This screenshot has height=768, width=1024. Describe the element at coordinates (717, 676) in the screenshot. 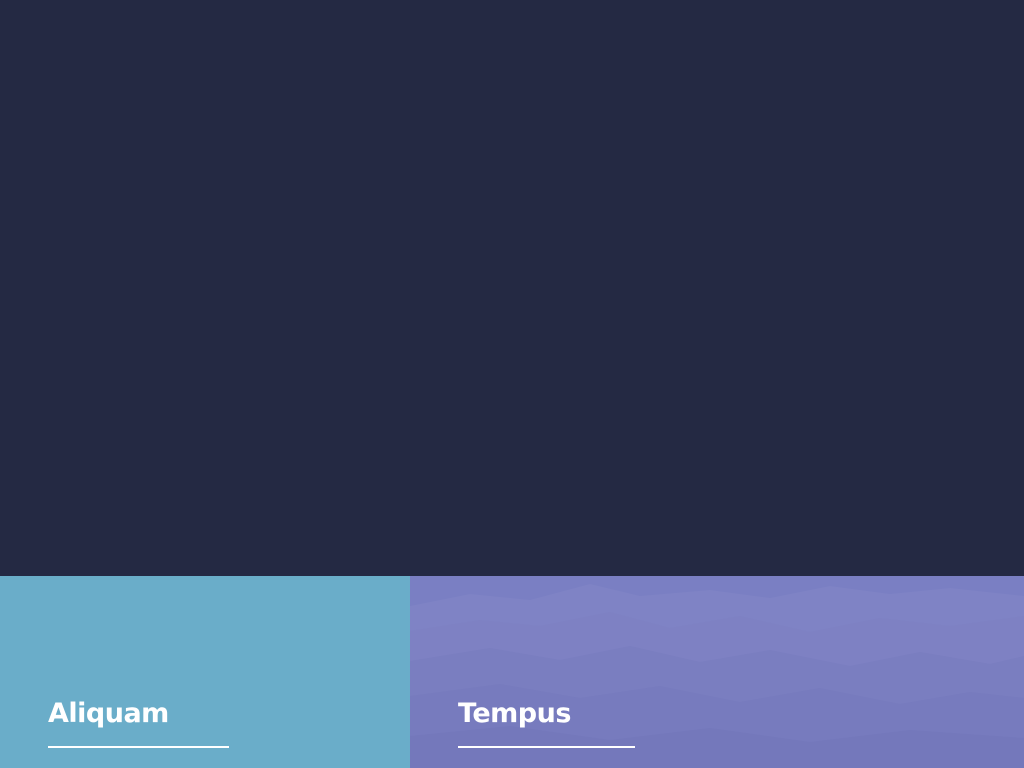

I see `mountains-background-image` at that location.